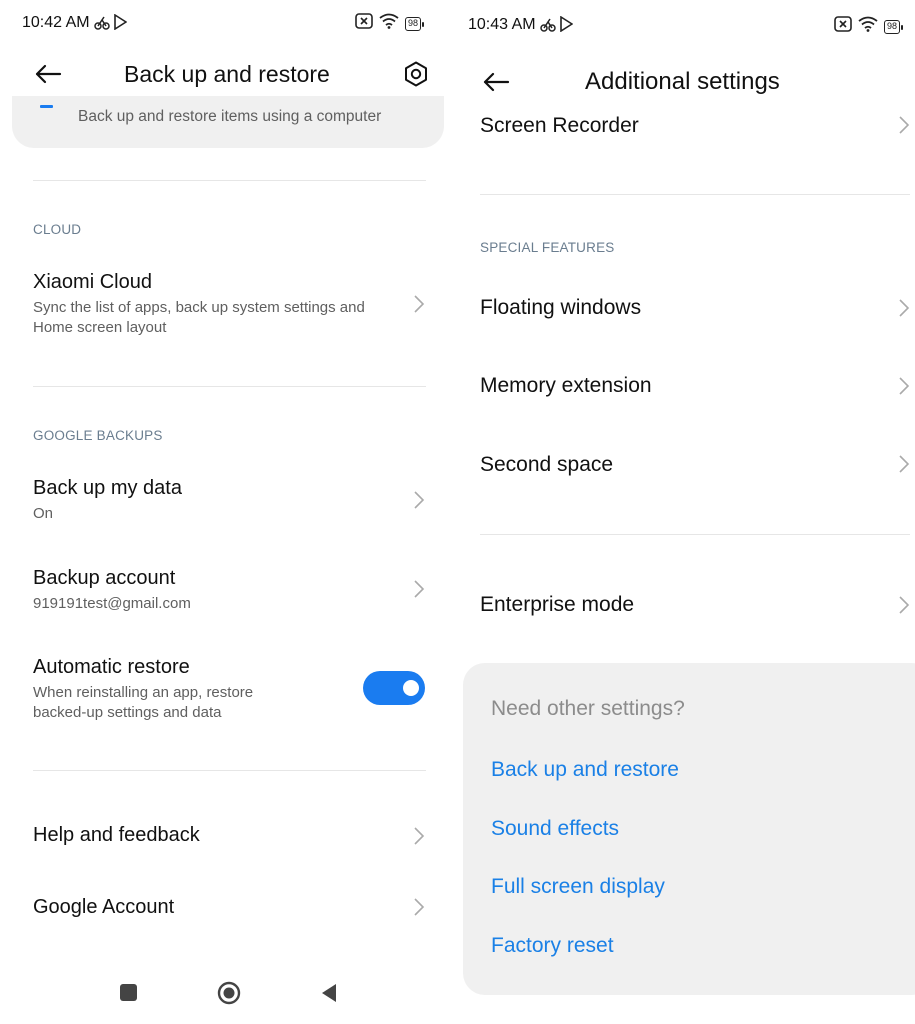 The width and height of the screenshot is (915, 1024). What do you see at coordinates (502, 24) in the screenshot?
I see `status-time: 10:43 AM` at bounding box center [502, 24].